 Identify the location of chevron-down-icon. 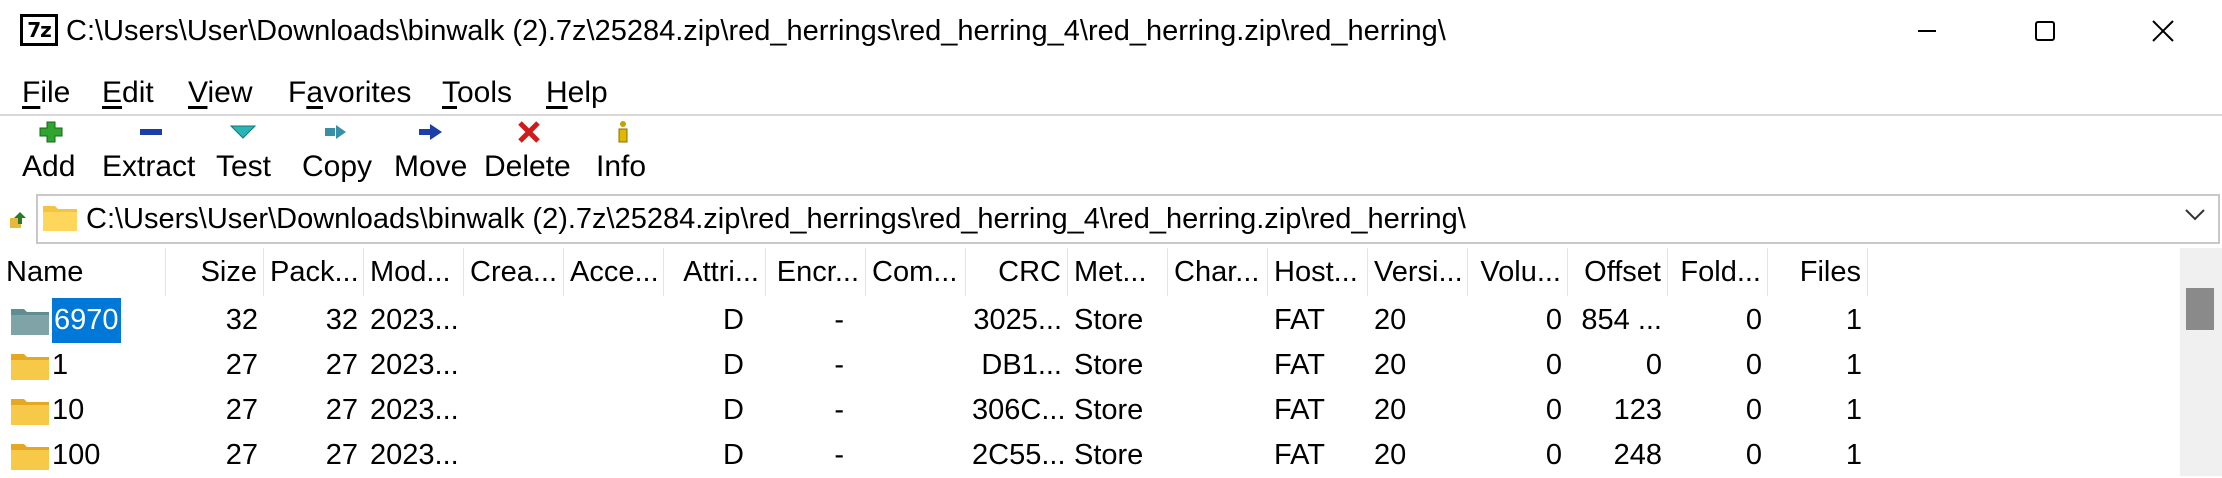
(2195, 215).